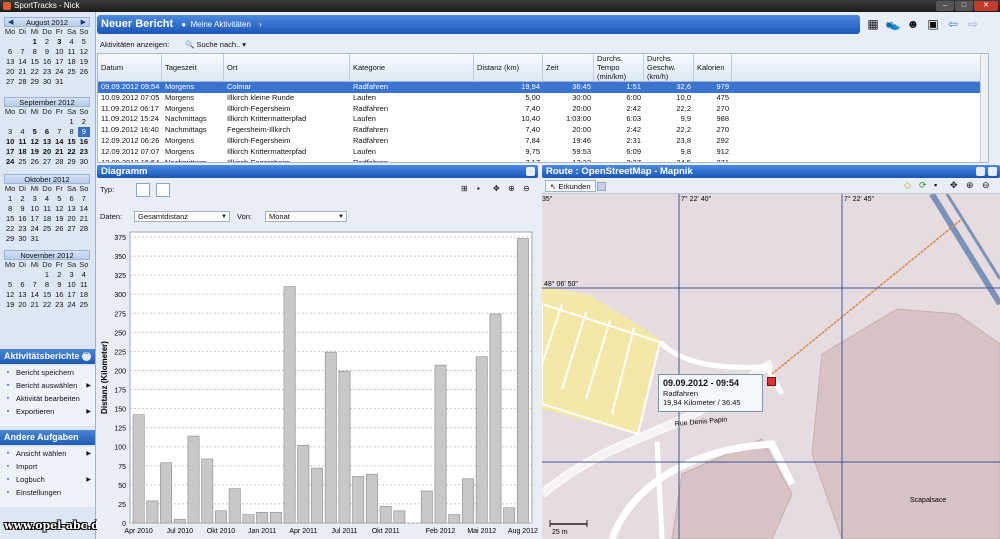 This screenshot has width=1000, height=539. I want to click on chart-icon: ⊞, so click(468, 191).